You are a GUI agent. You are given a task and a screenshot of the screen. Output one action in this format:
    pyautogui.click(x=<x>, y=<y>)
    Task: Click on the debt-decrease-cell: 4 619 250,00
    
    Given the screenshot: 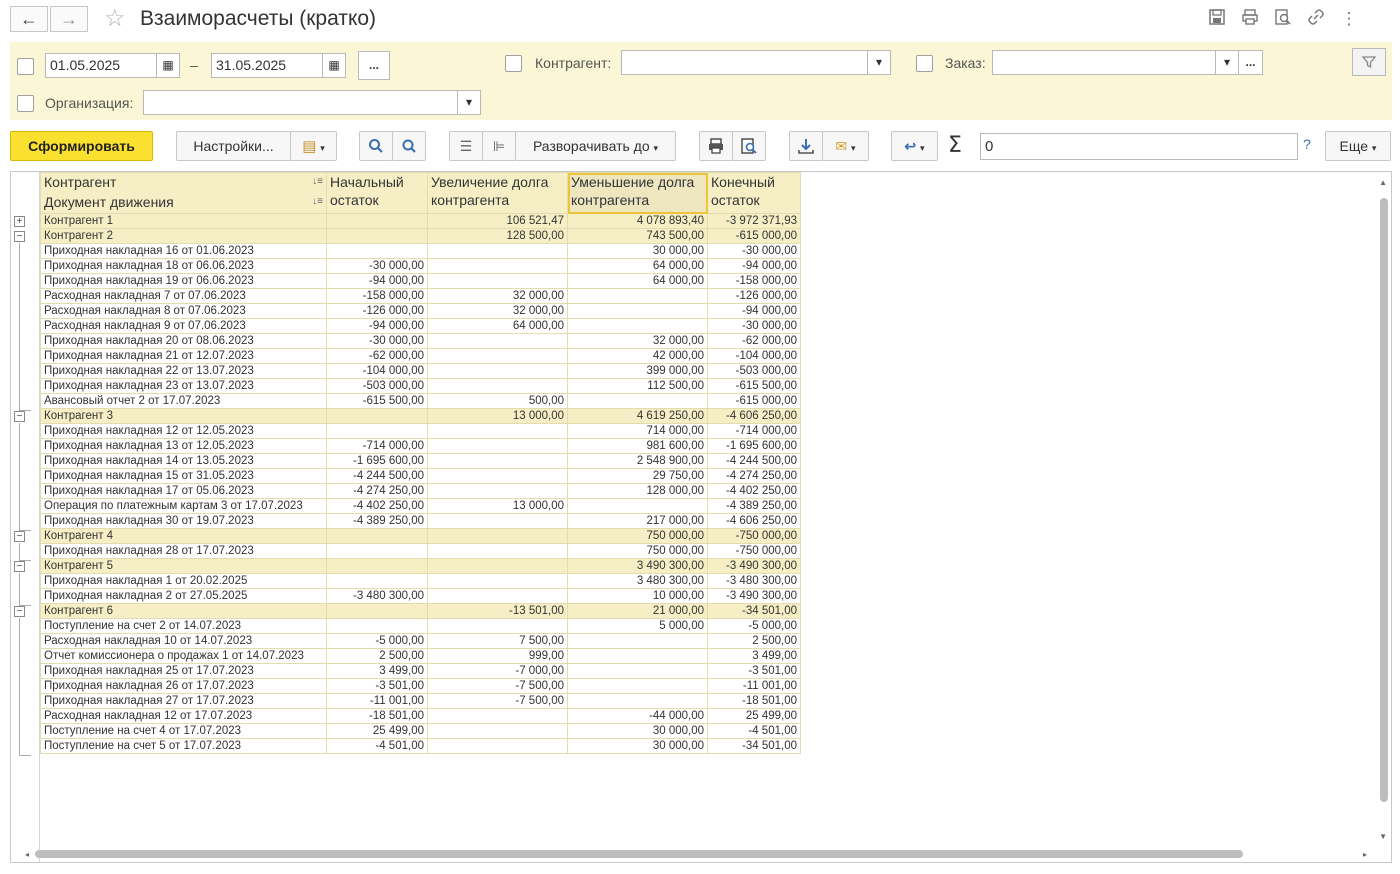 What is the action you would take?
    pyautogui.click(x=637, y=416)
    